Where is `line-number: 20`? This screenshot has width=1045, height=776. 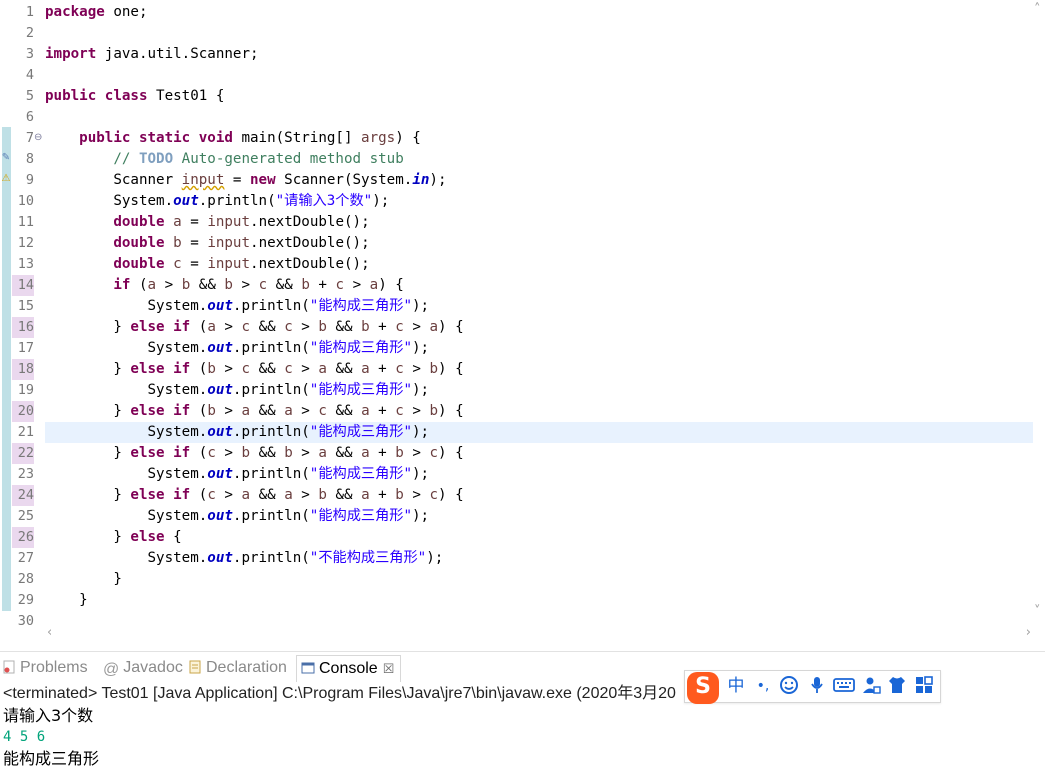
line-number: 20 is located at coordinates (23, 411).